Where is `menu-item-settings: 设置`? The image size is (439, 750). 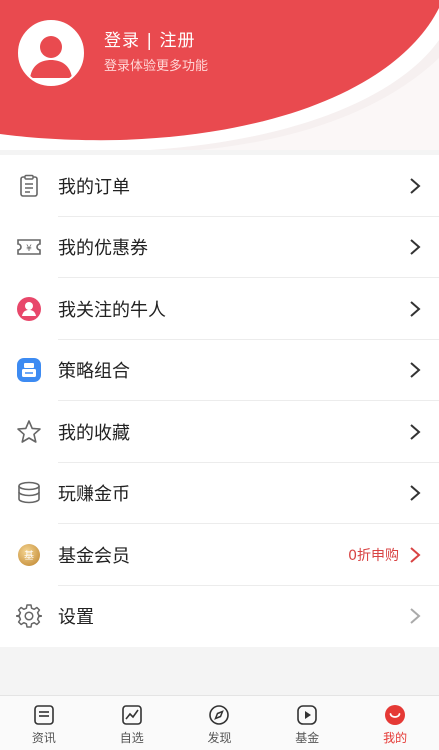
menu-item-settings: 设置 is located at coordinates (219, 617).